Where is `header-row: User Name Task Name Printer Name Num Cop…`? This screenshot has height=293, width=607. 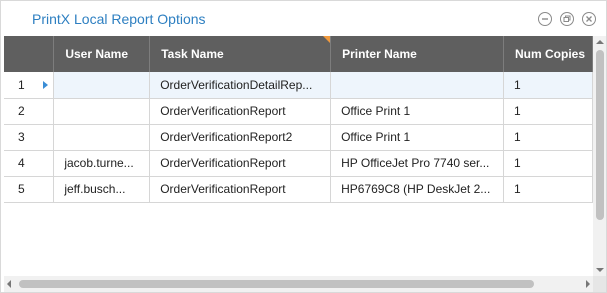 header-row: User Name Task Name Printer Name Num Cop… is located at coordinates (298, 54).